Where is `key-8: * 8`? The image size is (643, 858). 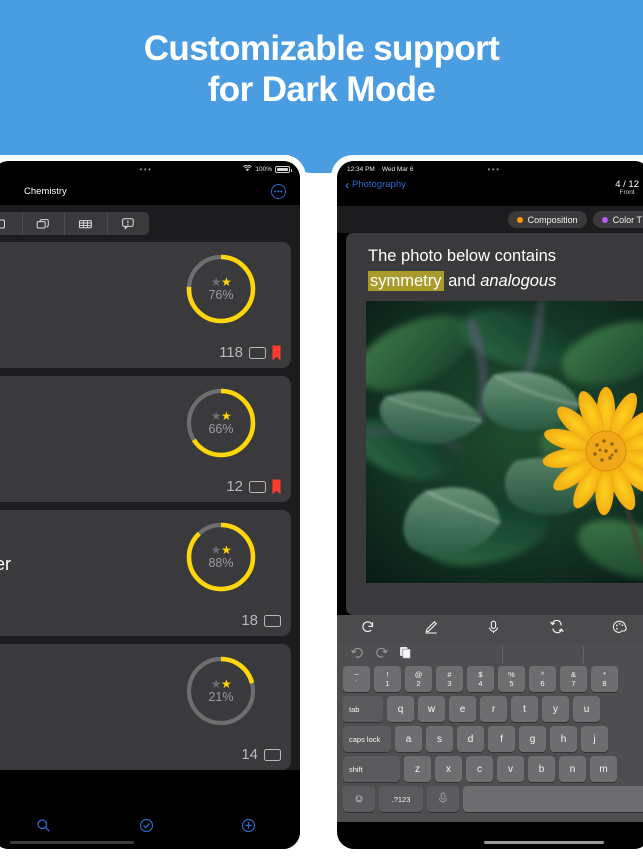 key-8: * 8 is located at coordinates (604, 679).